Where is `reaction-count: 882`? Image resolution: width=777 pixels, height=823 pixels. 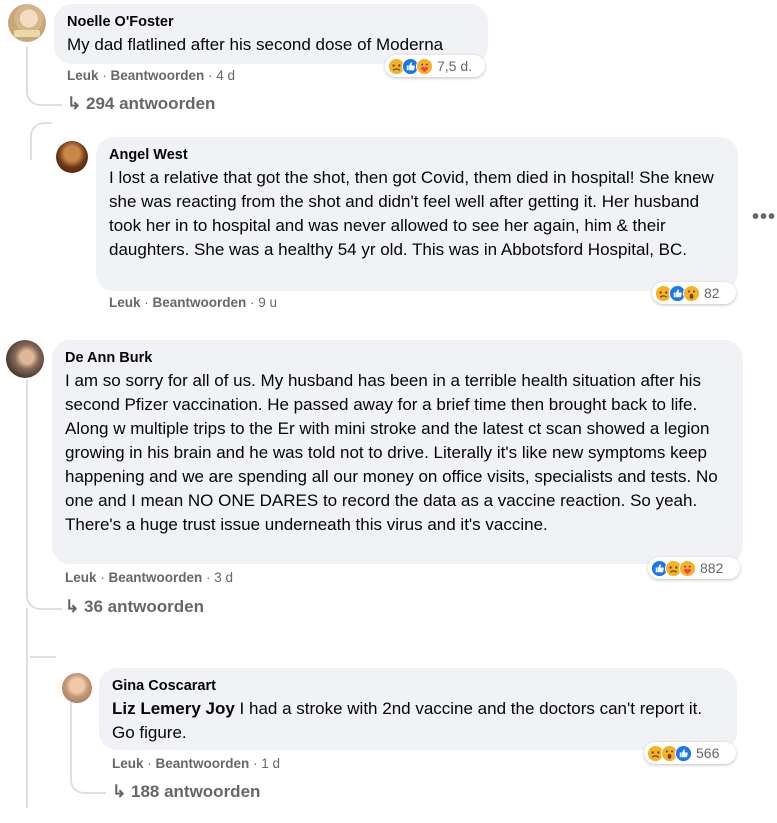
reaction-count: 882 is located at coordinates (712, 568).